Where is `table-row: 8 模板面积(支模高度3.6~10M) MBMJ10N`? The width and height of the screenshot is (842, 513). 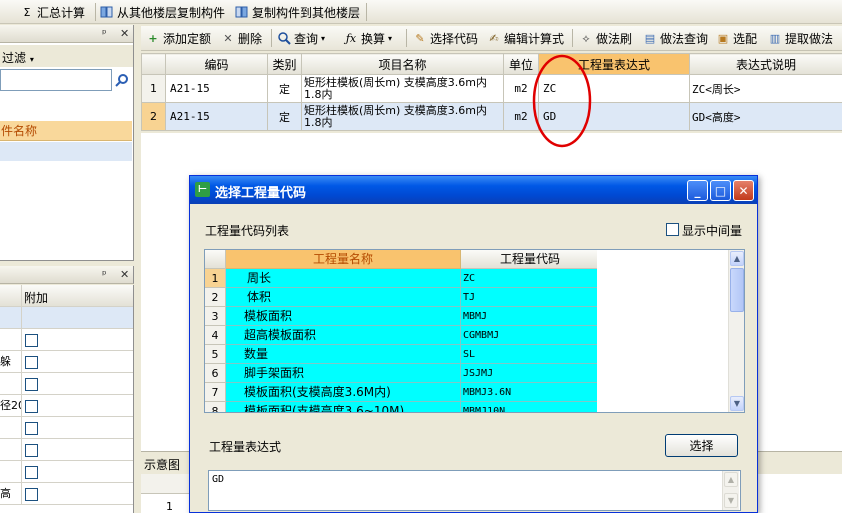
table-row: 8 模板面积(支模高度3.6~10M) MBMJ10N is located at coordinates (401, 407).